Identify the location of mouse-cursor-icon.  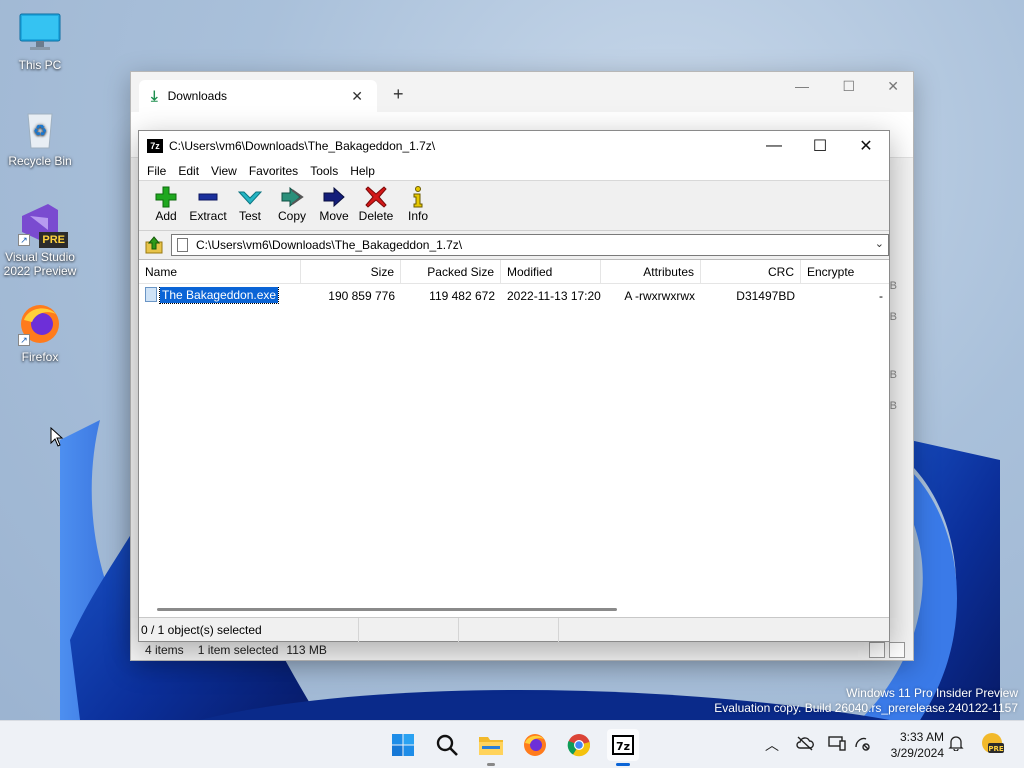
(57, 437).